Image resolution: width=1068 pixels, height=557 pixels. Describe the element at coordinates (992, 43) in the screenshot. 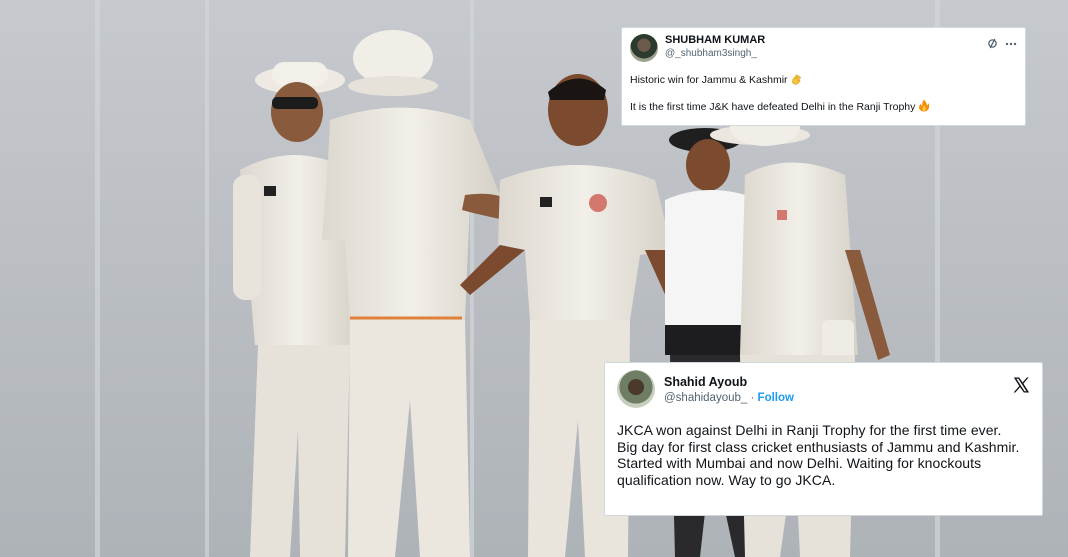

I see `grok-icon` at that location.